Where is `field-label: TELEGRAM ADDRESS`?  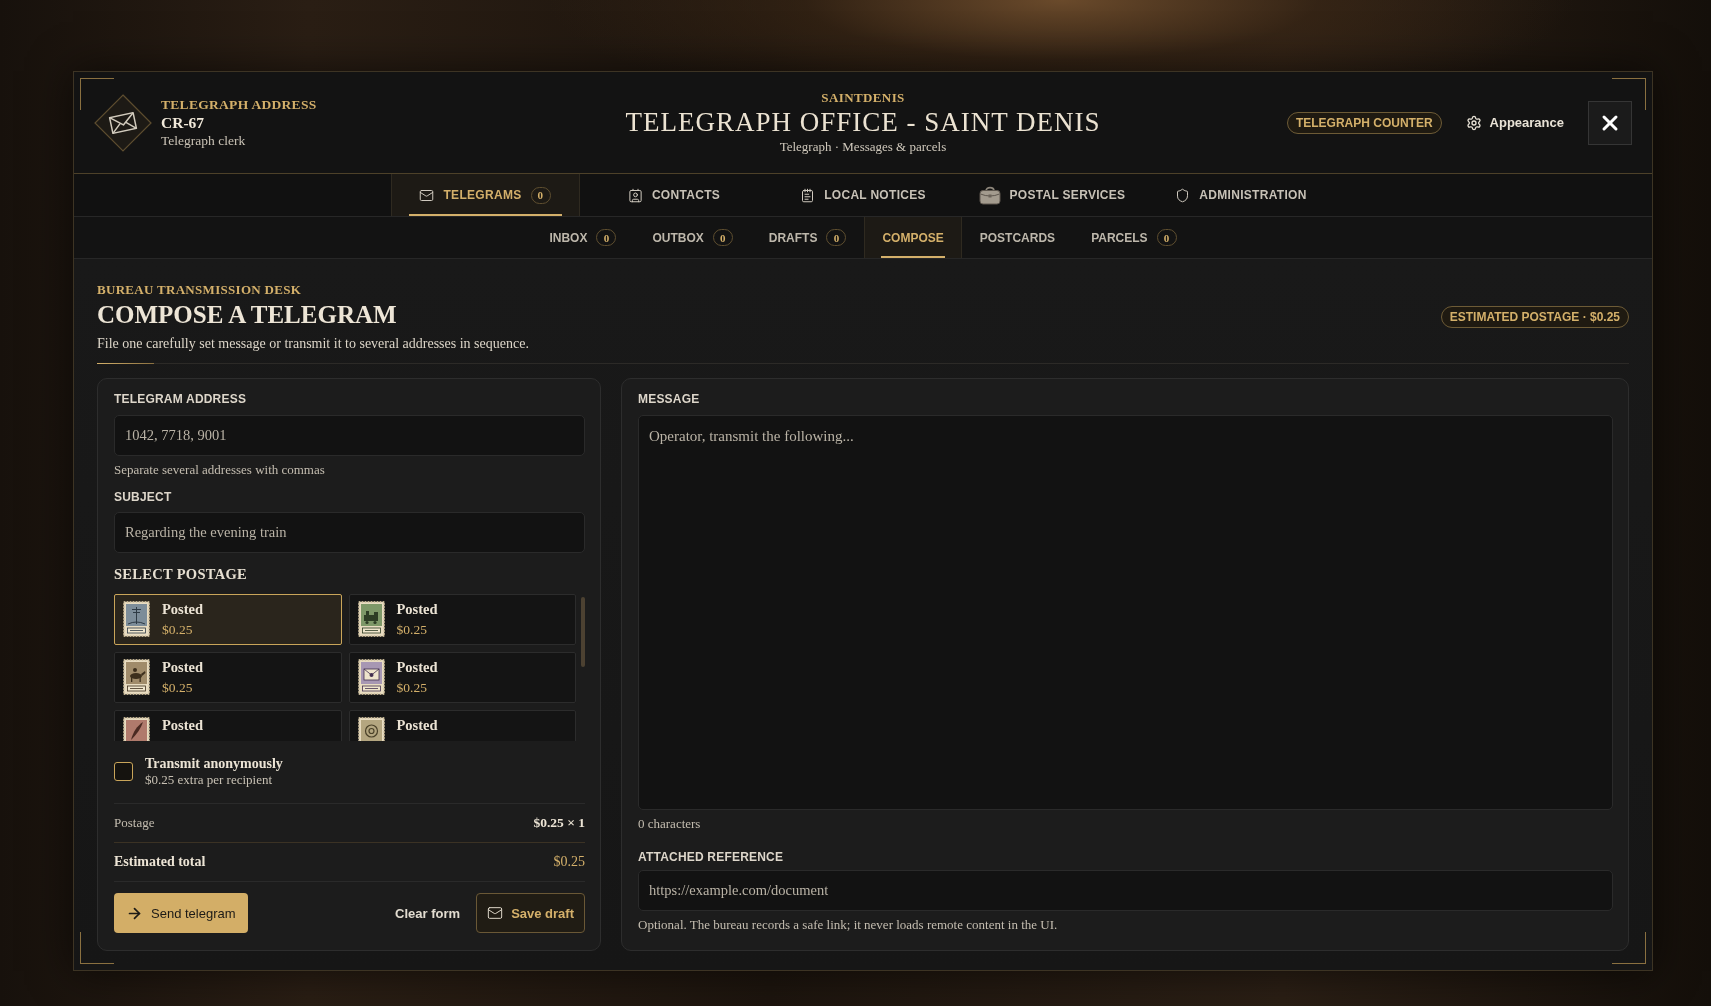
field-label: TELEGRAM ADDRESS is located at coordinates (181, 399).